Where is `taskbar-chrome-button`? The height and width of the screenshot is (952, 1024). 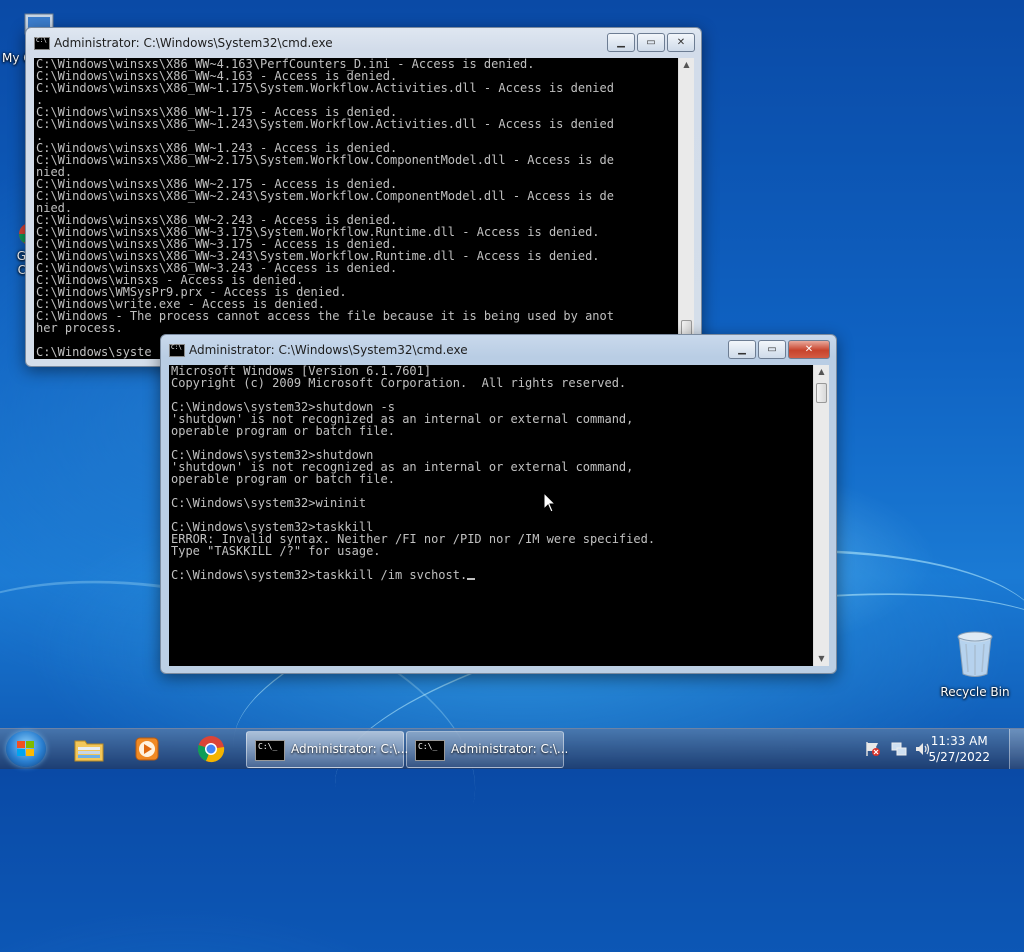 taskbar-chrome-button is located at coordinates (211, 749).